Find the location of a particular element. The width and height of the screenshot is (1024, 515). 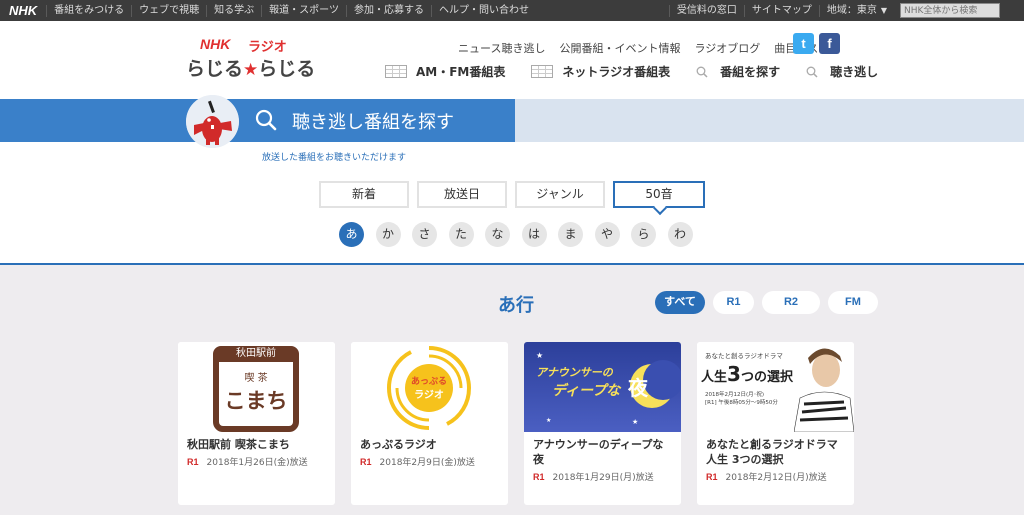

nav-net-radio-schedule: ネットラジオ番組表 is located at coordinates (600, 71).